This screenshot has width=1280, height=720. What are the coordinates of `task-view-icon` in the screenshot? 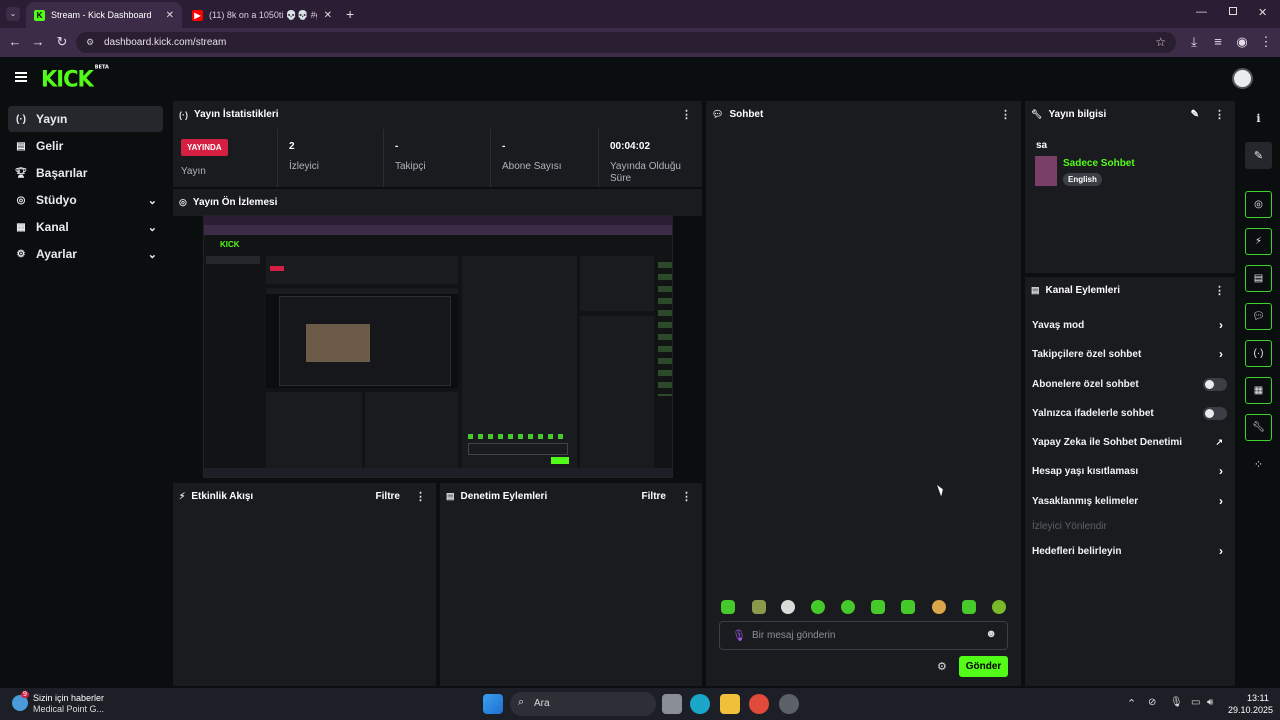 It's located at (672, 704).